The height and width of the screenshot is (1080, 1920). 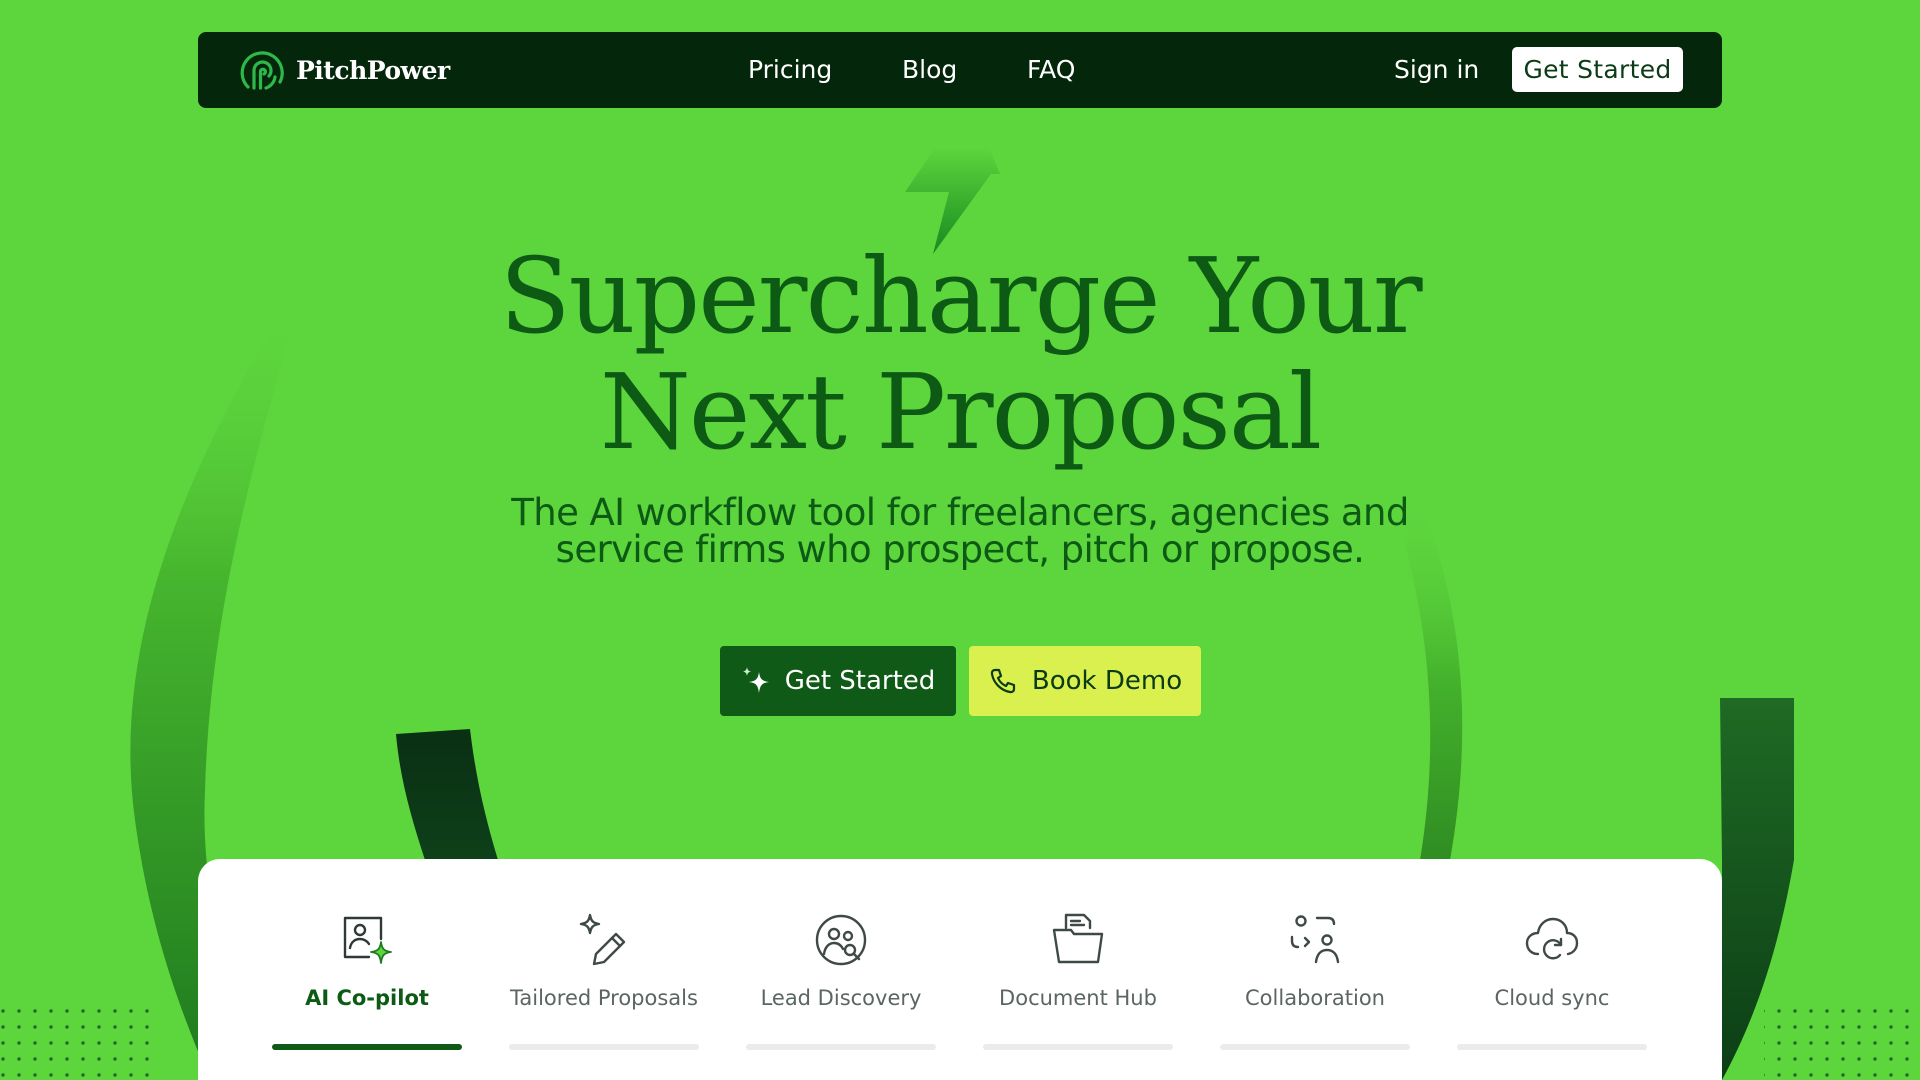 What do you see at coordinates (604, 998) in the screenshot?
I see `tab-label: Tailored Proposals` at bounding box center [604, 998].